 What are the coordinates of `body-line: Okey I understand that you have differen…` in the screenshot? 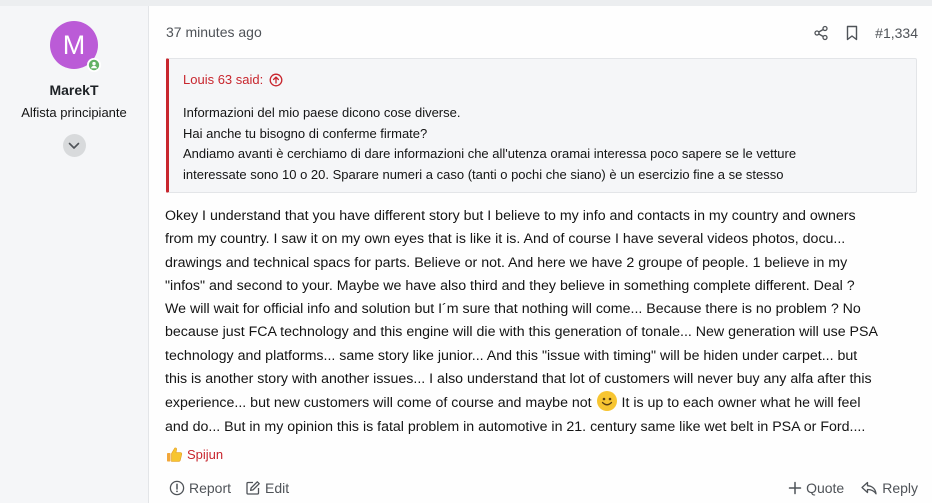 It's located at (510, 216).